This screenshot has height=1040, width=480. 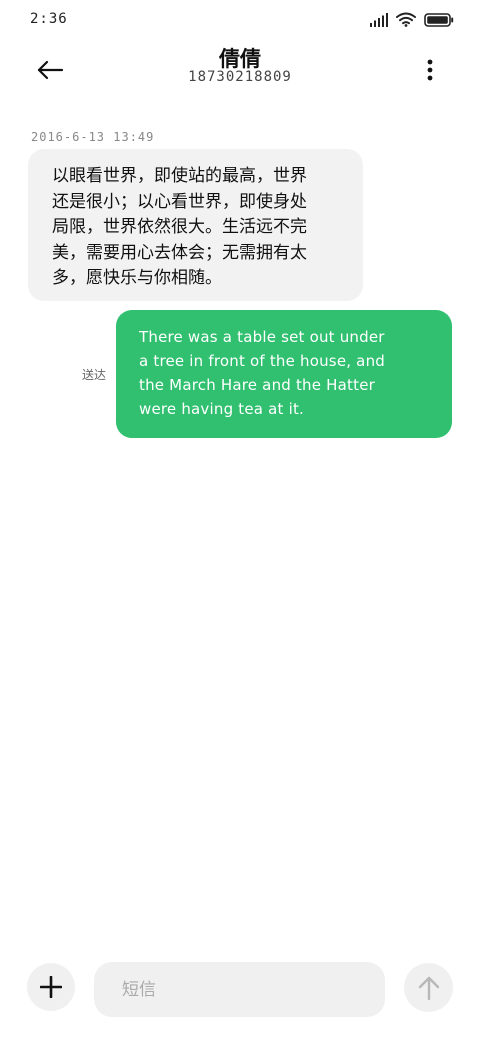 What do you see at coordinates (179, 227) in the screenshot?
I see `message-line: 局限，世界依然很大。生活远不完` at bounding box center [179, 227].